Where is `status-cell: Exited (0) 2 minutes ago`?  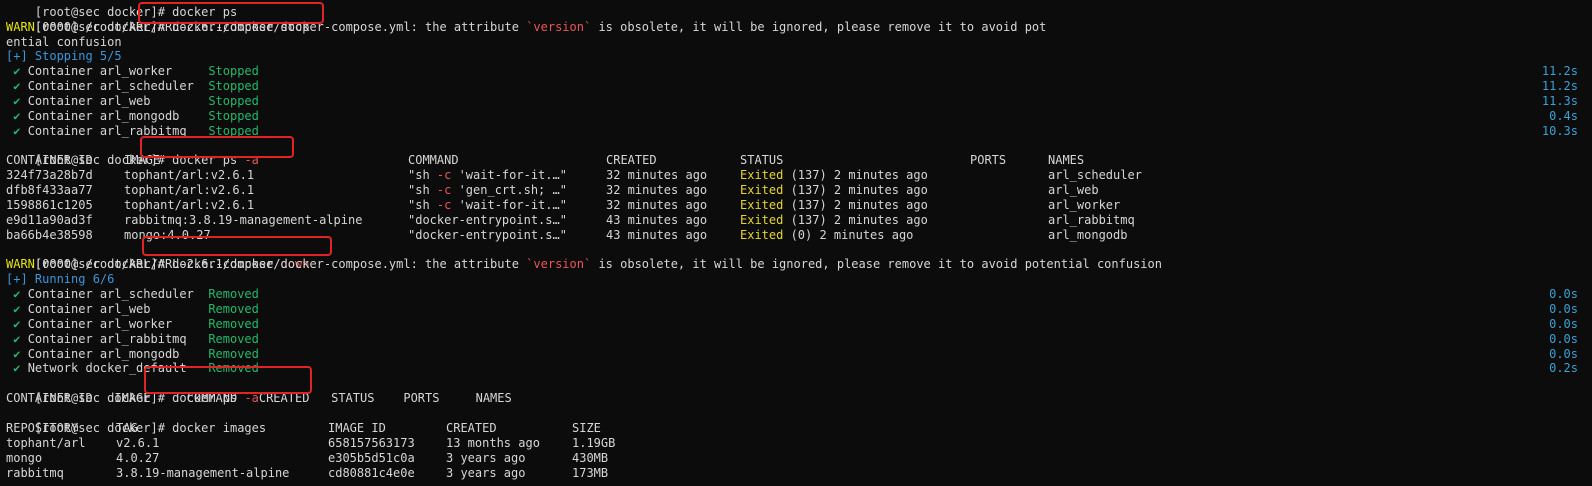 status-cell: Exited (0) 2 minutes ago is located at coordinates (855, 235).